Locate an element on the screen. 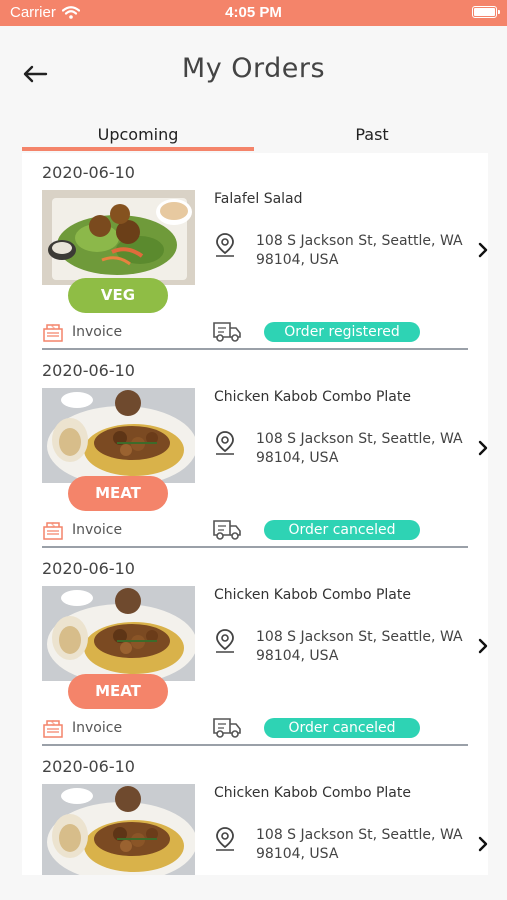 The image size is (507, 900). status-bar: Carrier 4:05 PM is located at coordinates (253, 13).